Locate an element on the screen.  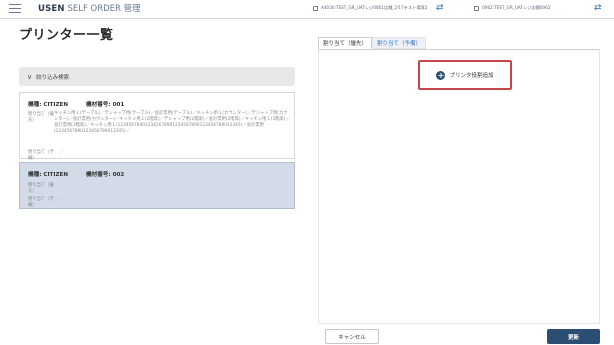
tab-divider is located at coordinates (459, 49).